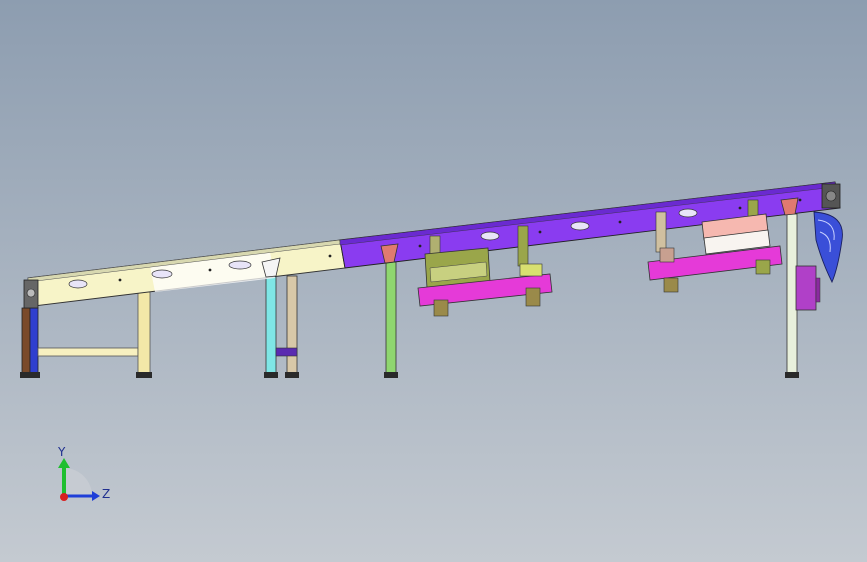 This screenshot has width=867, height=562. Describe the element at coordinates (26, 341) in the screenshot. I see `leg-left-rear` at that location.